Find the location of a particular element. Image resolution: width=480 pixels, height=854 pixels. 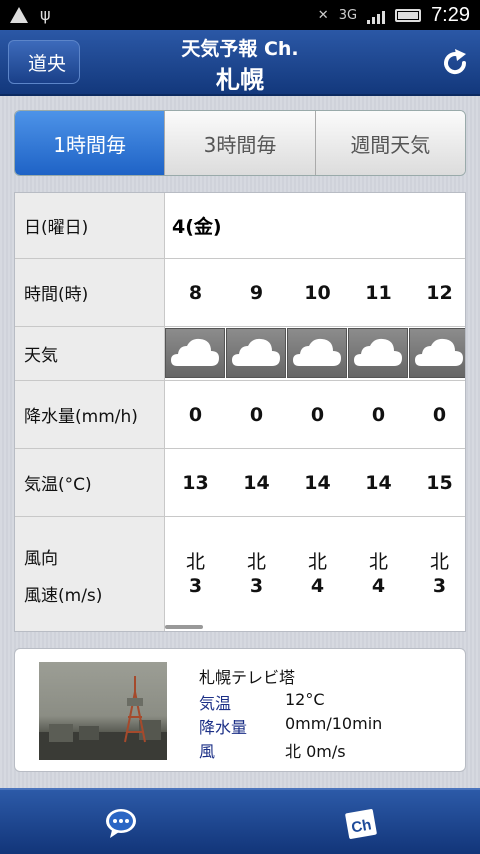

mute-icon: ✕ is located at coordinates (323, 15).